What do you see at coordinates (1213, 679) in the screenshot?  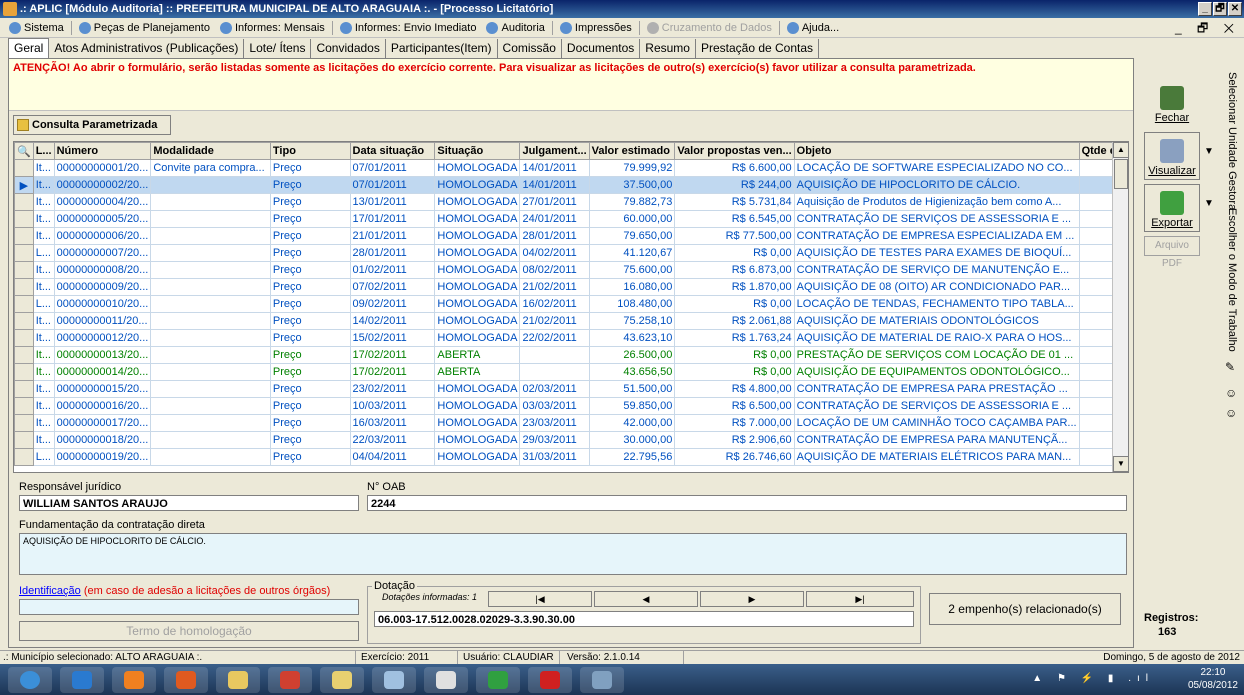 I see `clock: 22:10 05/08/2012` at bounding box center [1213, 679].